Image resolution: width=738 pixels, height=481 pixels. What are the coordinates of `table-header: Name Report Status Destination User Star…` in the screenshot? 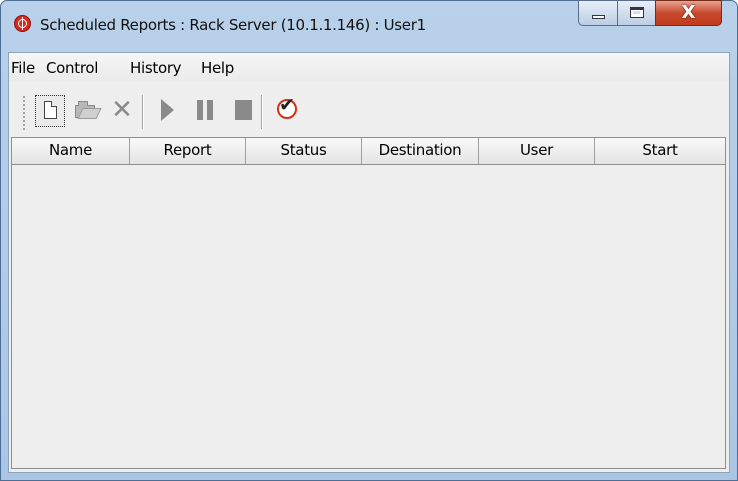 It's located at (368, 151).